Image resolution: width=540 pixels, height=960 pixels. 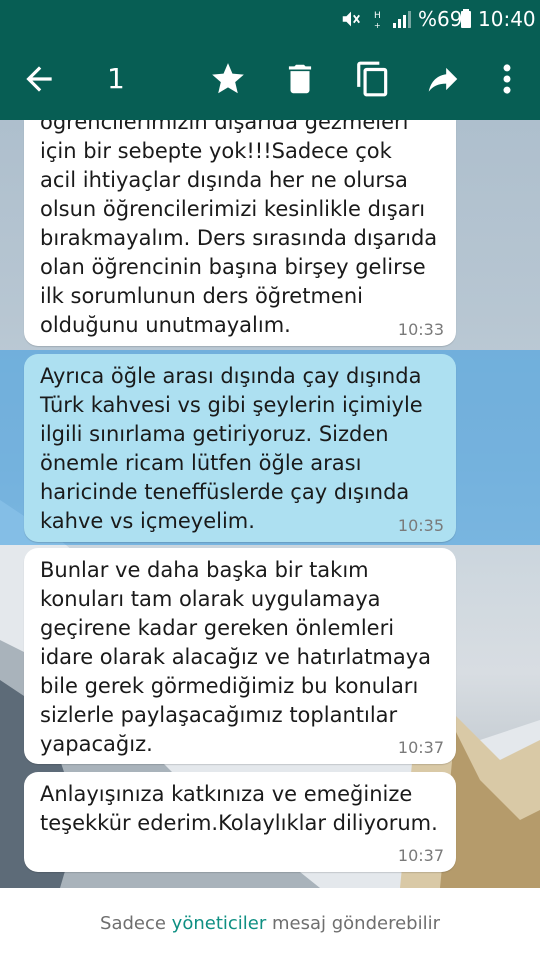 I want to click on admins-only-notice: Sadece yöneticiler mesaj gönderebilir, so click(x=270, y=924).